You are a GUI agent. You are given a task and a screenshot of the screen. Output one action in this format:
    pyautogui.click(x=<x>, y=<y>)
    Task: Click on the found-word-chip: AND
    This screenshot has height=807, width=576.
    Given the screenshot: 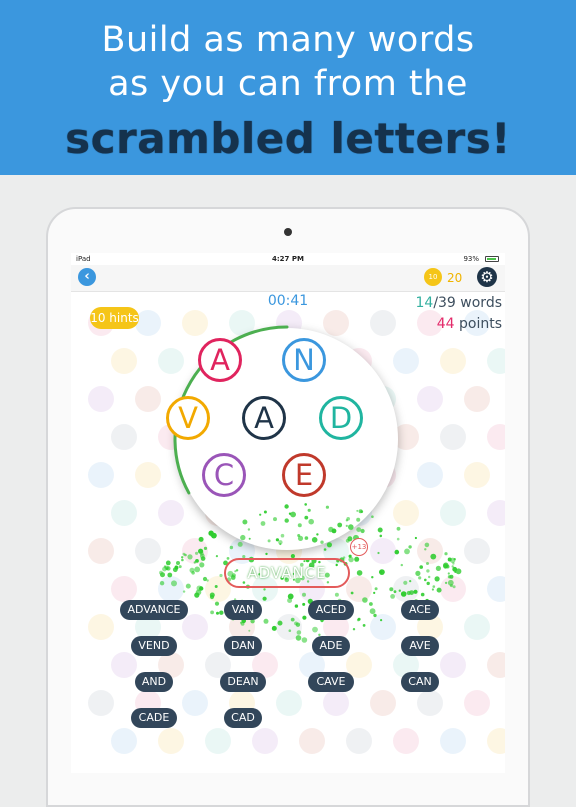 What is the action you would take?
    pyautogui.click(x=154, y=682)
    